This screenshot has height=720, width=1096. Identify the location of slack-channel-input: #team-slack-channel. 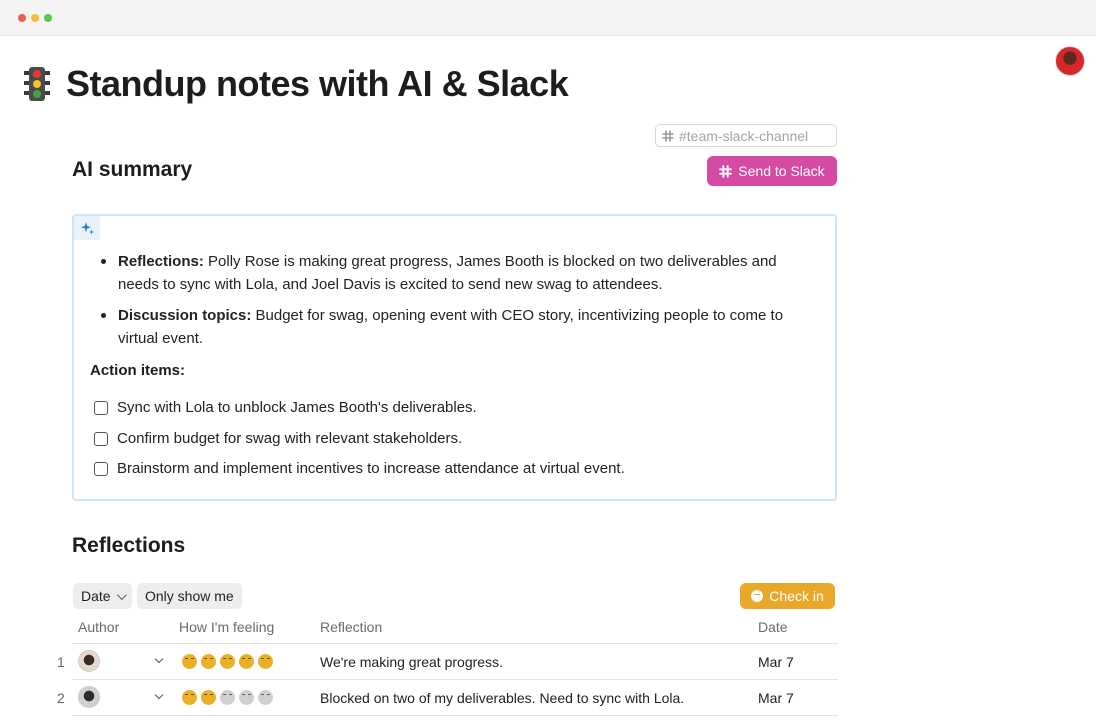
(746, 135).